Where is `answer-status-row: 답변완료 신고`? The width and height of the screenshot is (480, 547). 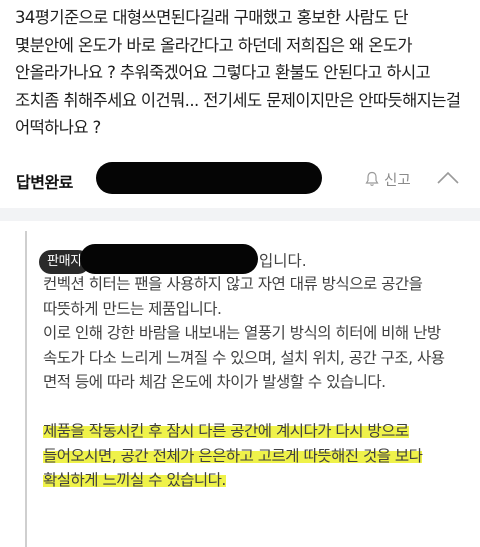 answer-status-row: 답변완료 신고 is located at coordinates (240, 180).